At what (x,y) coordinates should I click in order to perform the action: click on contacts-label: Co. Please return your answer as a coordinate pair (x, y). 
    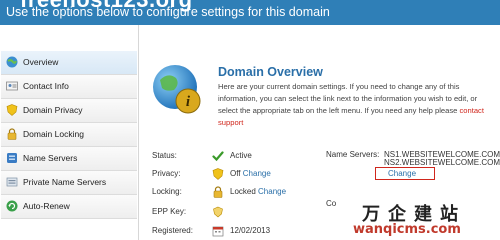
    Looking at the image, I should click on (331, 203).